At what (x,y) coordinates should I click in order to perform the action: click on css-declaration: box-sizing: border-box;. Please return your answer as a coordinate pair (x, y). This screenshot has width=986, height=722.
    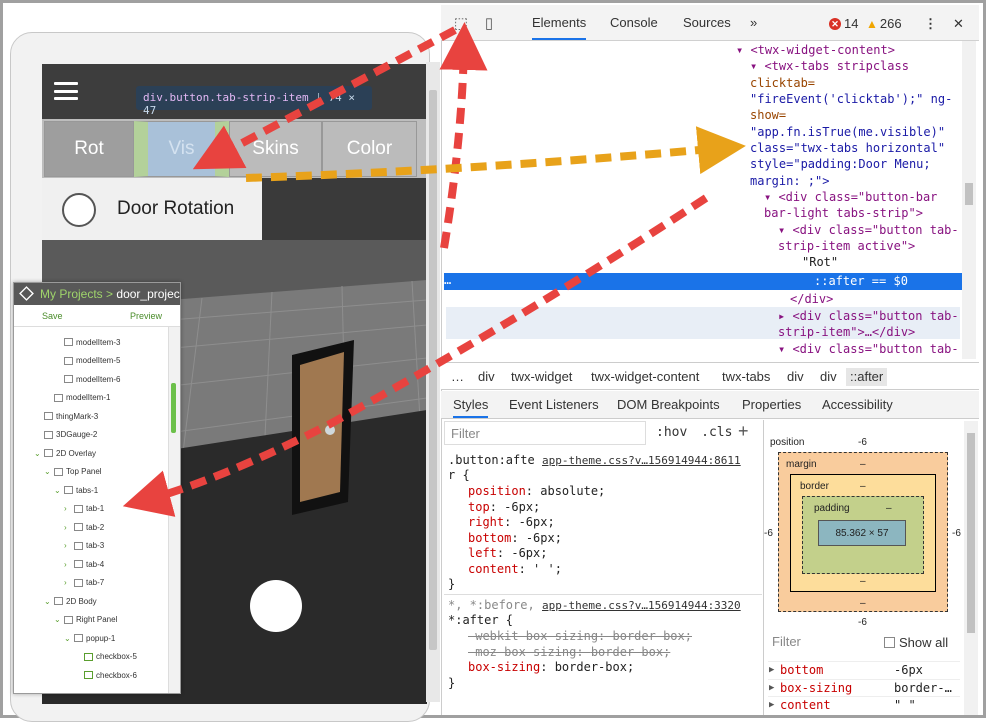
    Looking at the image, I should click on (551, 668).